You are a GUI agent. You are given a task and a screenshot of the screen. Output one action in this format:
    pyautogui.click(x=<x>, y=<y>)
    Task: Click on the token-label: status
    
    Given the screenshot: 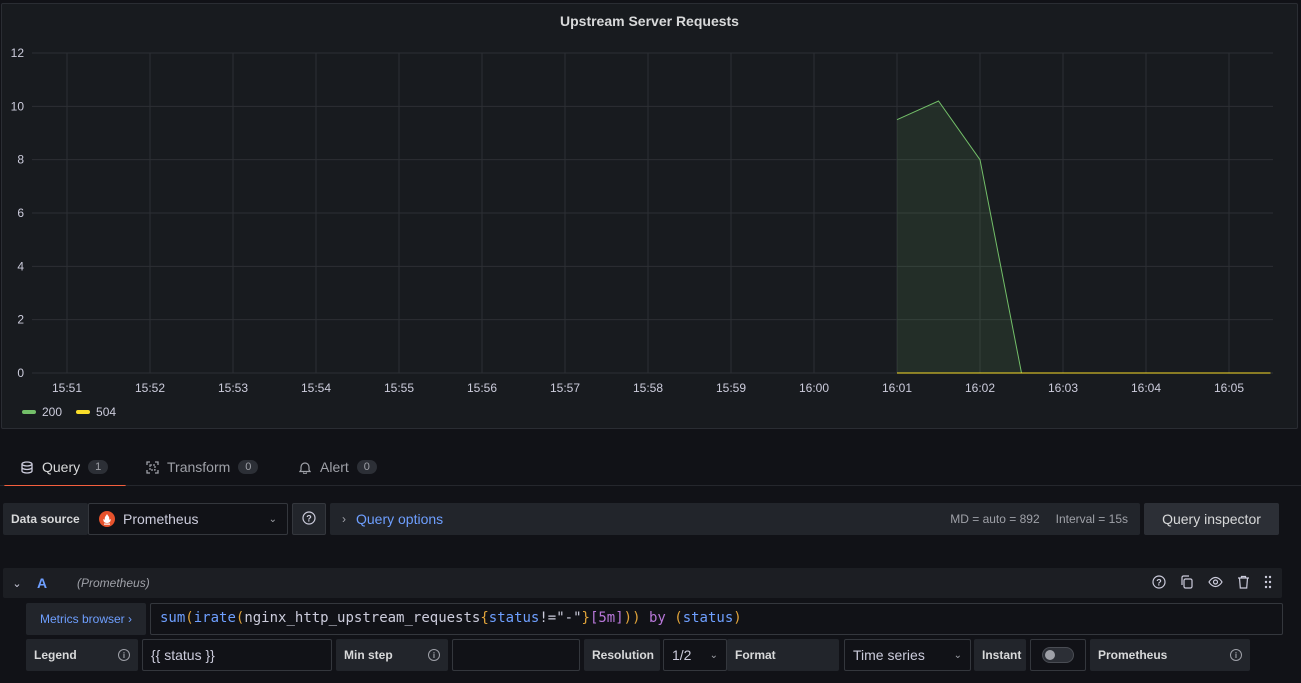 What is the action you would take?
    pyautogui.click(x=708, y=618)
    